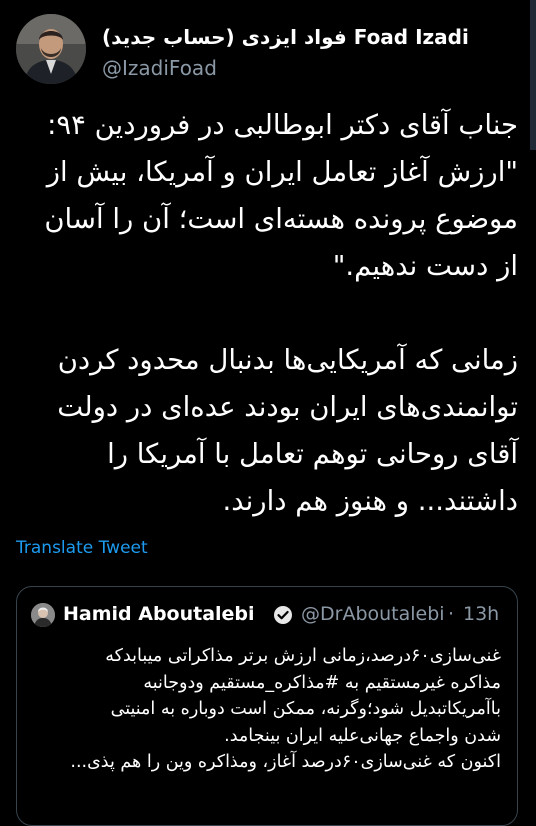 This screenshot has width=536, height=826. Describe the element at coordinates (283, 615) in the screenshot. I see `verified-badge-icon` at that location.